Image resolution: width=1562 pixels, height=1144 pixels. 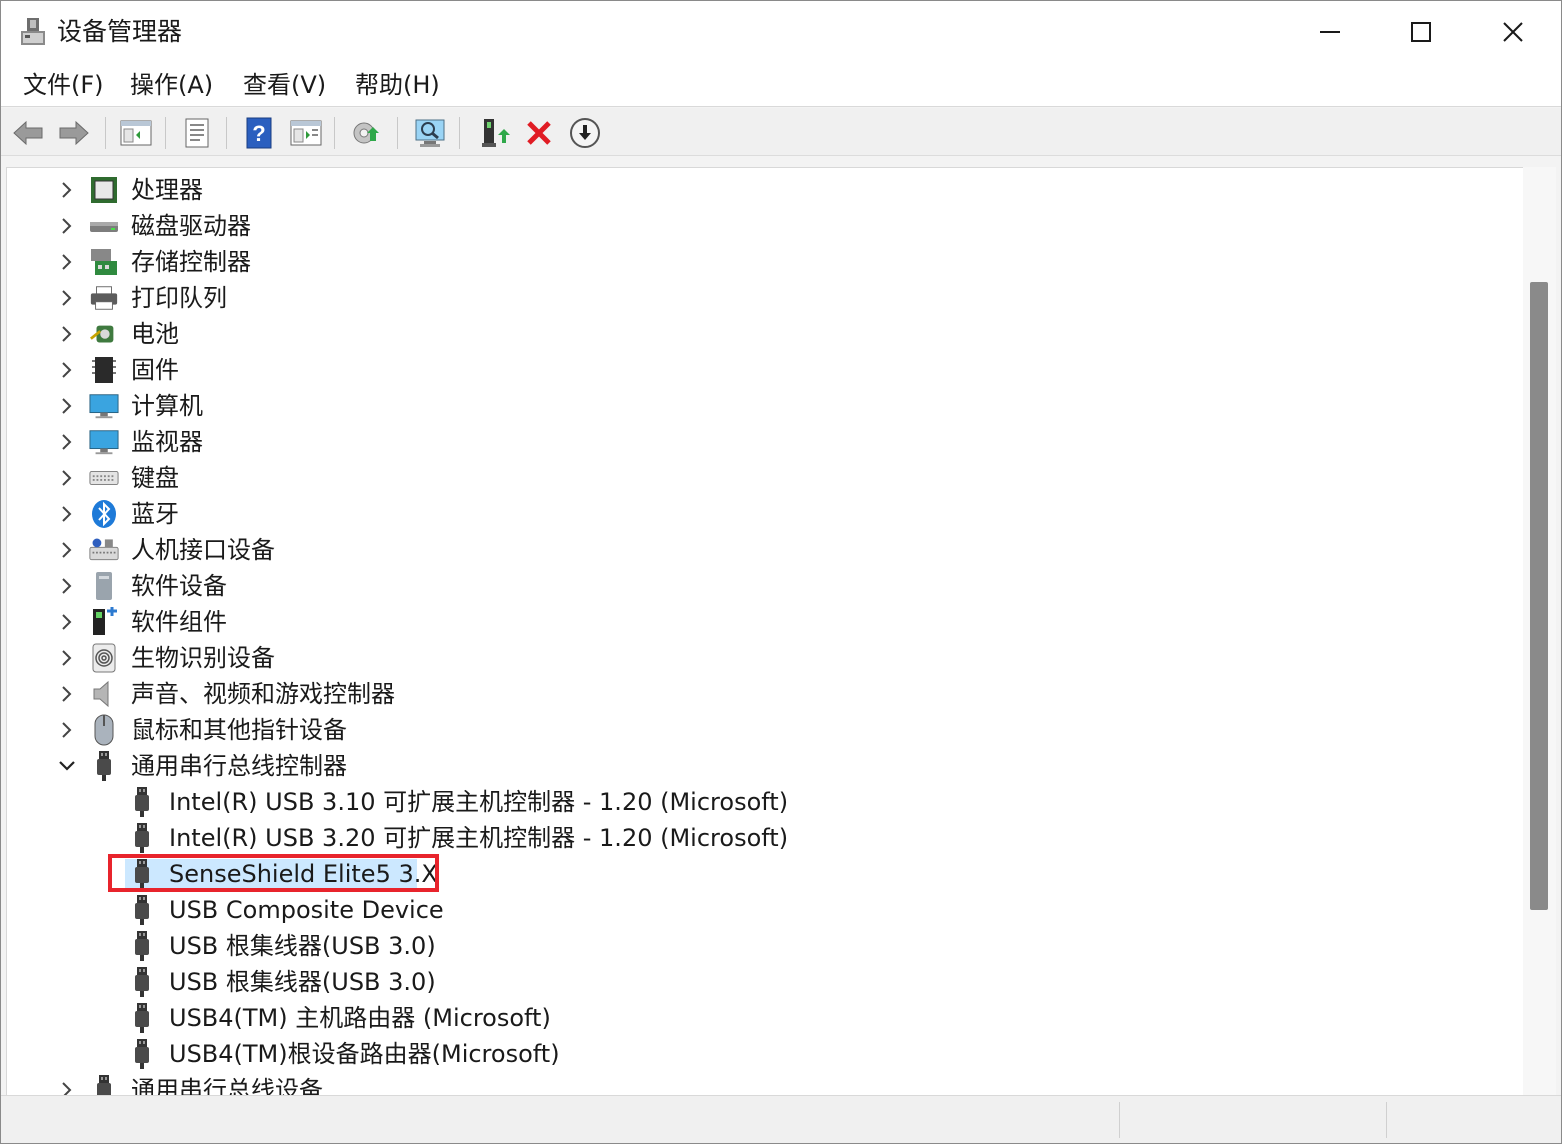 What do you see at coordinates (155, 478) in the screenshot?
I see `tree-item-label: 键盘` at bounding box center [155, 478].